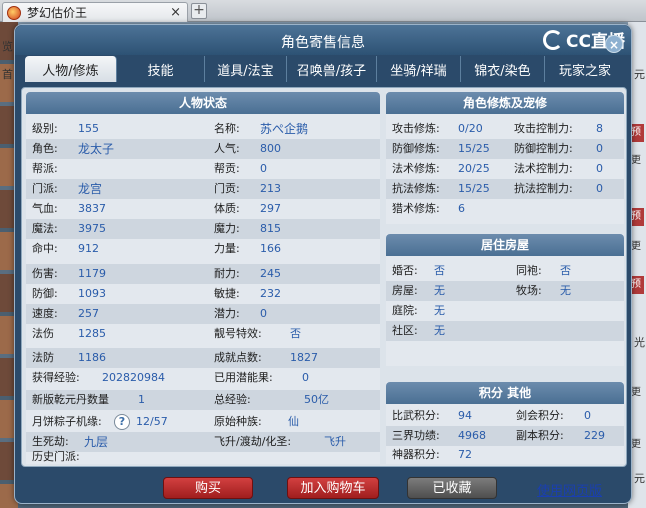 This screenshot has width=646, height=508. Describe the element at coordinates (203, 442) in the screenshot. I see `stat-row: 生死劫: 九层 飞升/渡劫/化圣: 飞升` at that location.